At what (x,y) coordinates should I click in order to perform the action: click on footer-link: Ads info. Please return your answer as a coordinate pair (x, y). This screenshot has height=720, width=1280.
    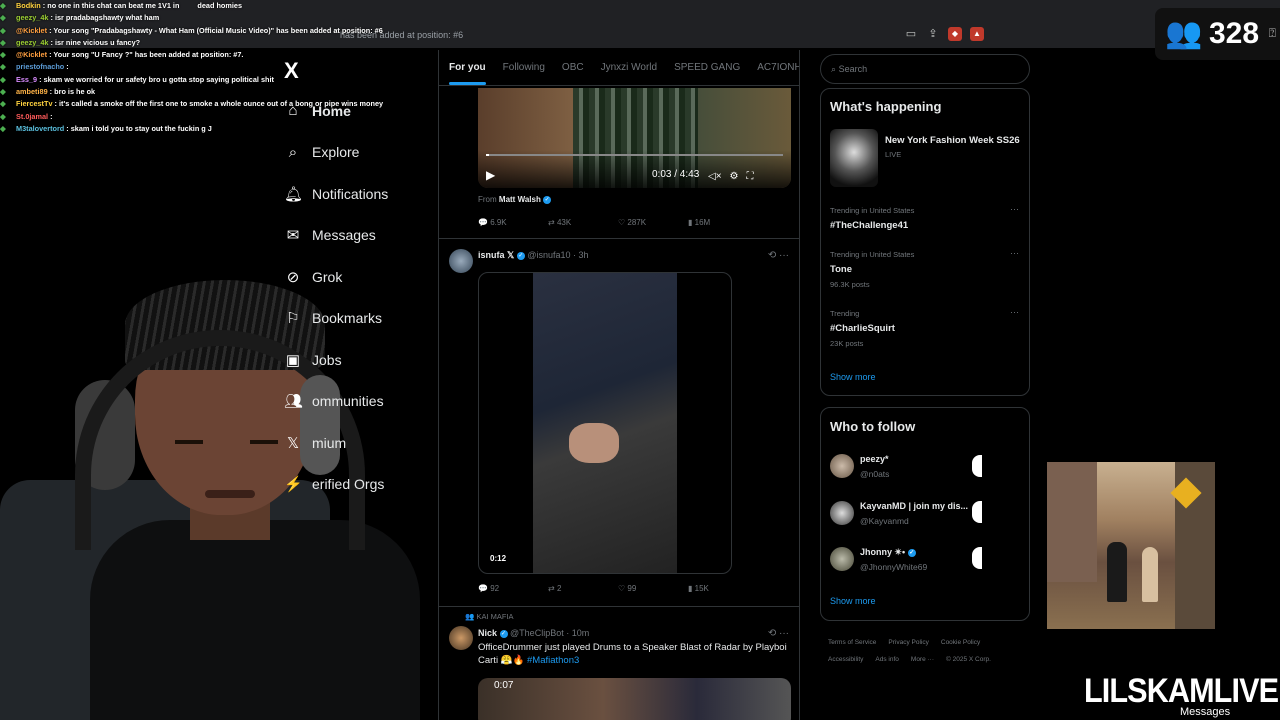
    Looking at the image, I should click on (887, 659).